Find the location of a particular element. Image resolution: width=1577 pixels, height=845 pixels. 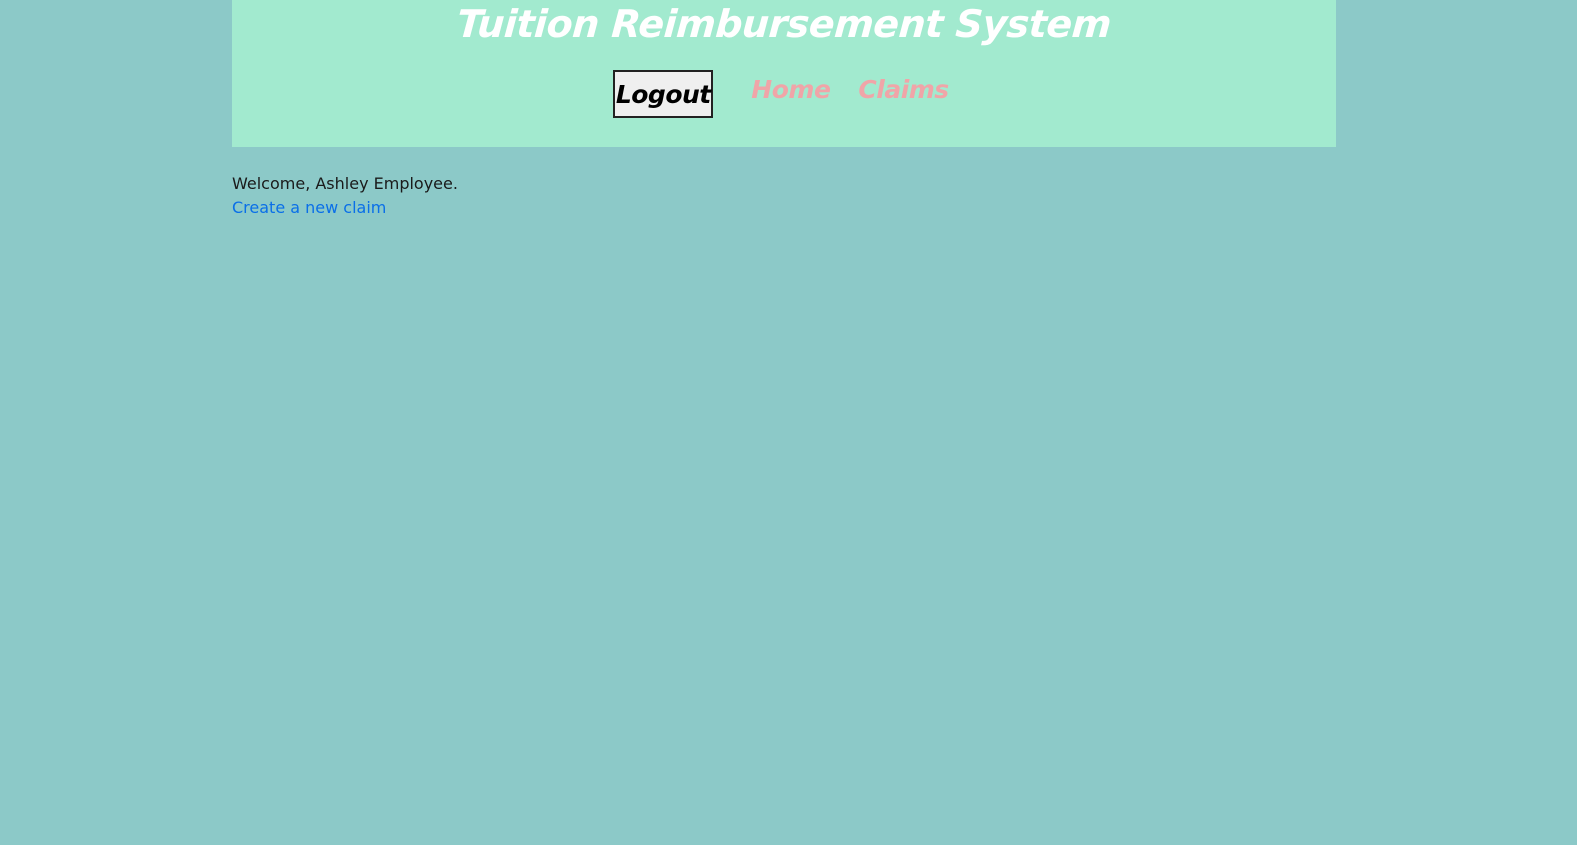

page-title: Tuition Reimbursement System is located at coordinates (784, 24).